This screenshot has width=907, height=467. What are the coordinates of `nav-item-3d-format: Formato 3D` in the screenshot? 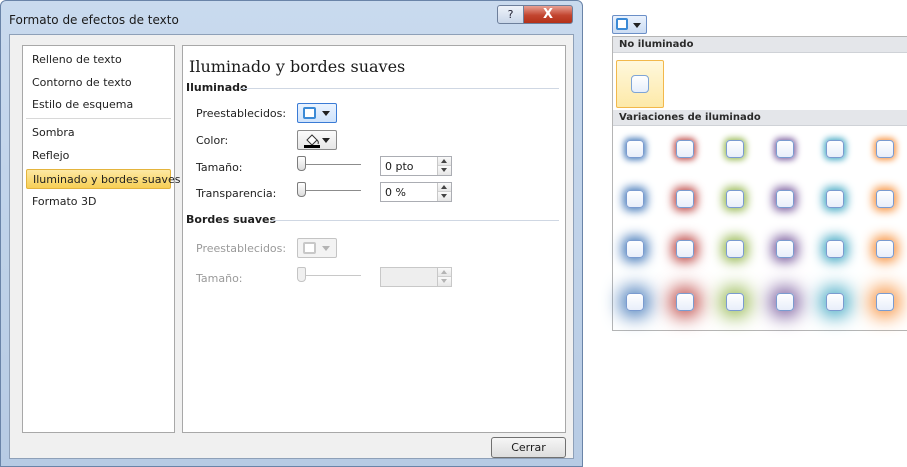 It's located at (98, 202).